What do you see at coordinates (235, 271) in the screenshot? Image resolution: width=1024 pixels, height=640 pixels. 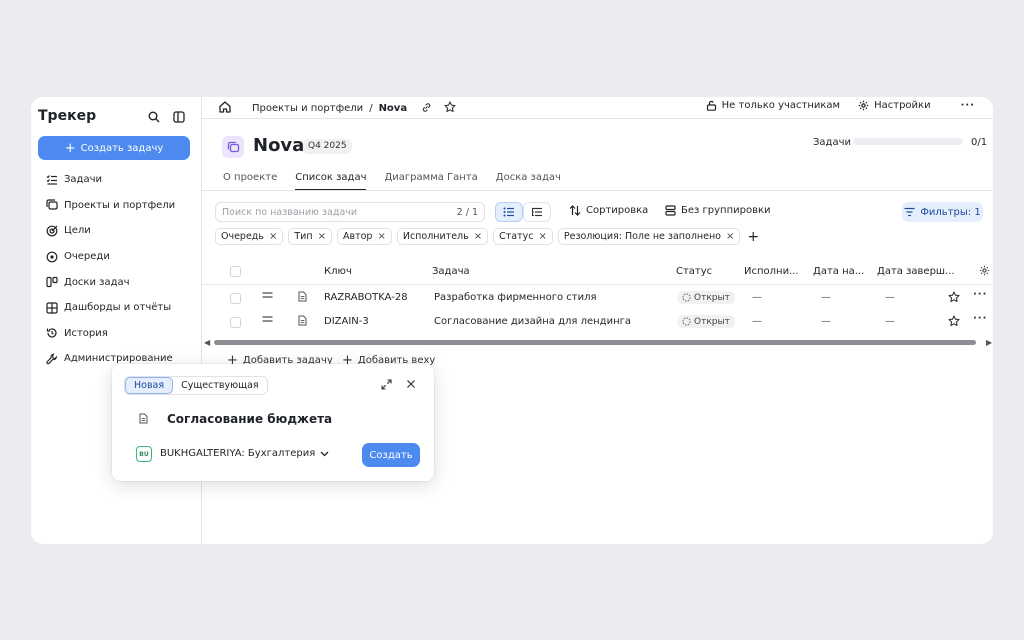 I see `select-all-checkbox` at bounding box center [235, 271].